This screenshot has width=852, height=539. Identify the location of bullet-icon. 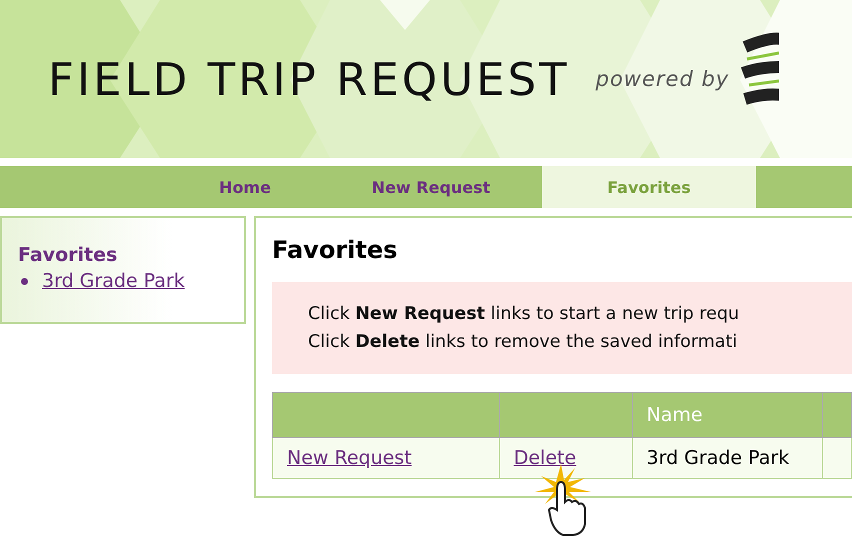
(24, 281).